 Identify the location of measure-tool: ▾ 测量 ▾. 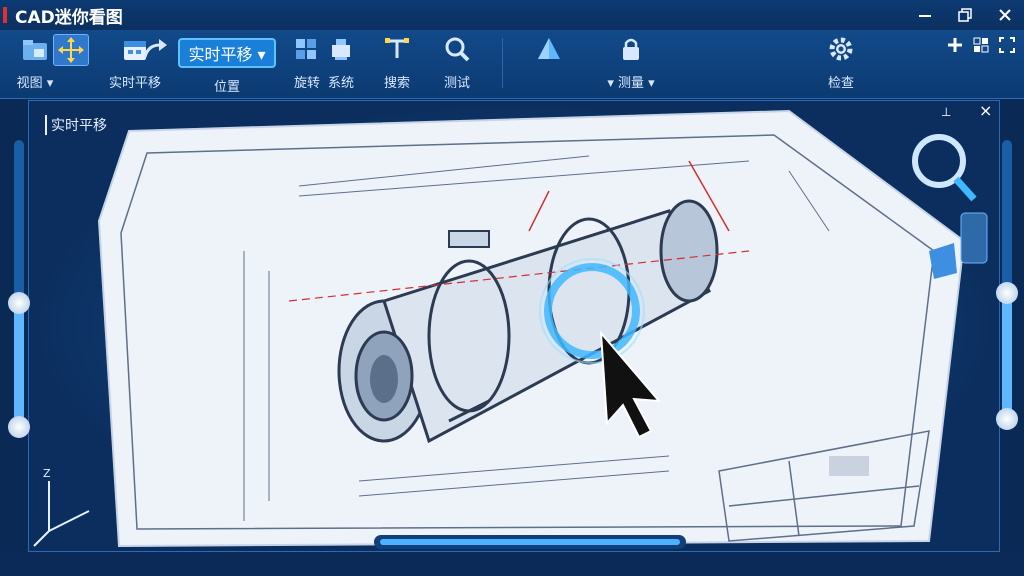
(631, 62).